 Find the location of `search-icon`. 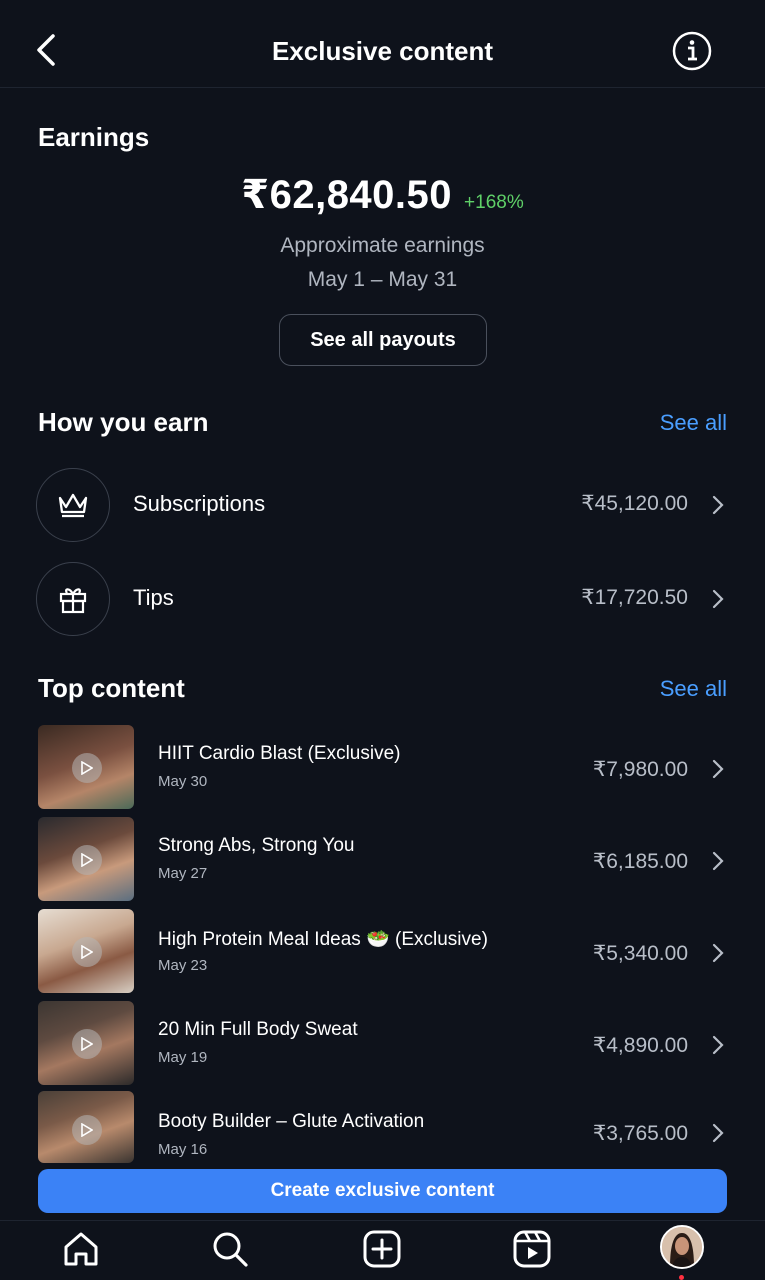

search-icon is located at coordinates (230, 1249).